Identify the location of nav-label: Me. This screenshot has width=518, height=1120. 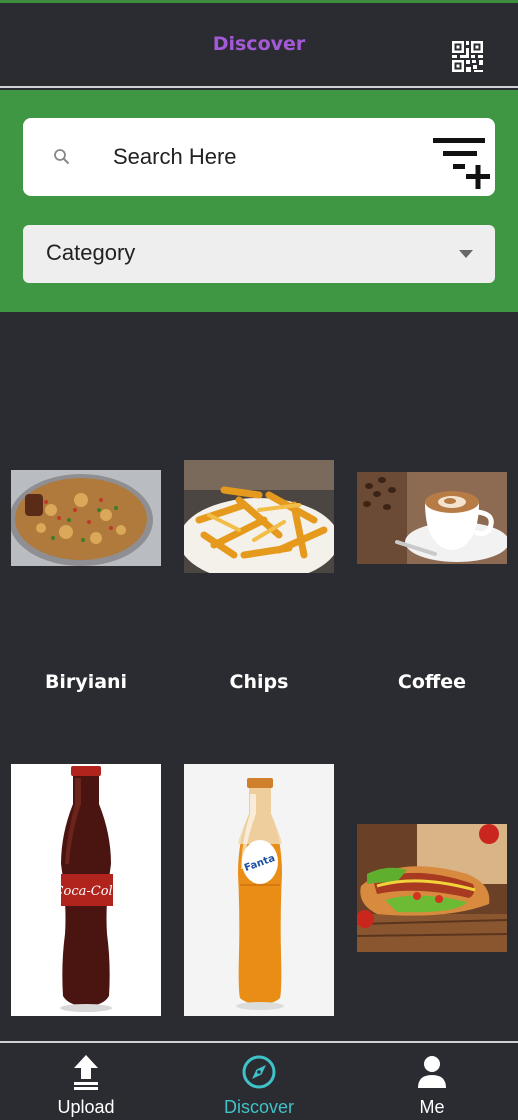
(432, 1107).